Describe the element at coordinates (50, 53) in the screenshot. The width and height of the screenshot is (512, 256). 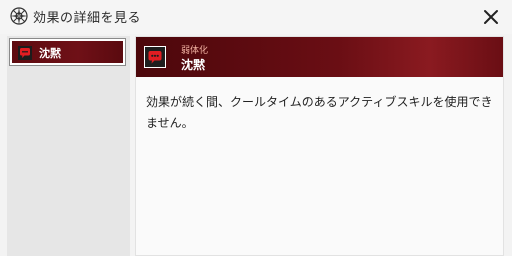
I see `sidebar-item-label: 沈黙` at that location.